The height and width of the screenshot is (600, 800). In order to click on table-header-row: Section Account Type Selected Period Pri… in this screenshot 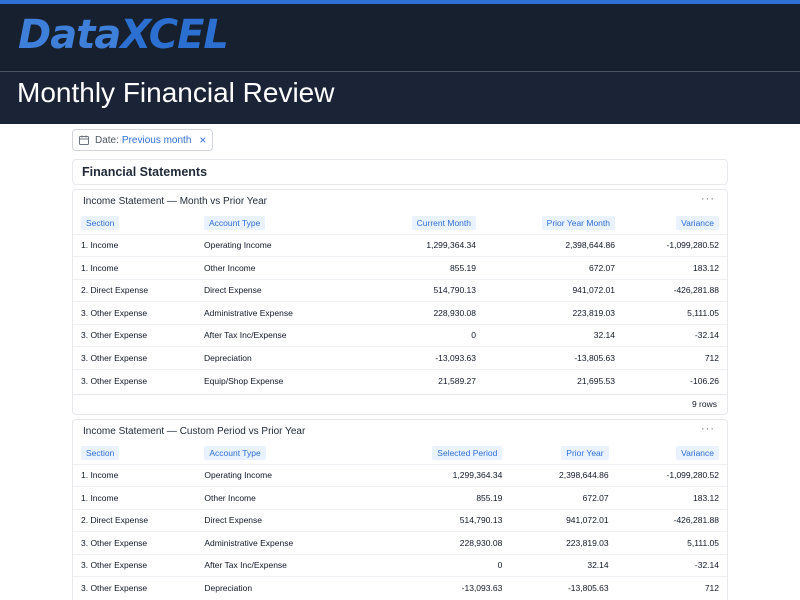, I will do `click(400, 453)`.